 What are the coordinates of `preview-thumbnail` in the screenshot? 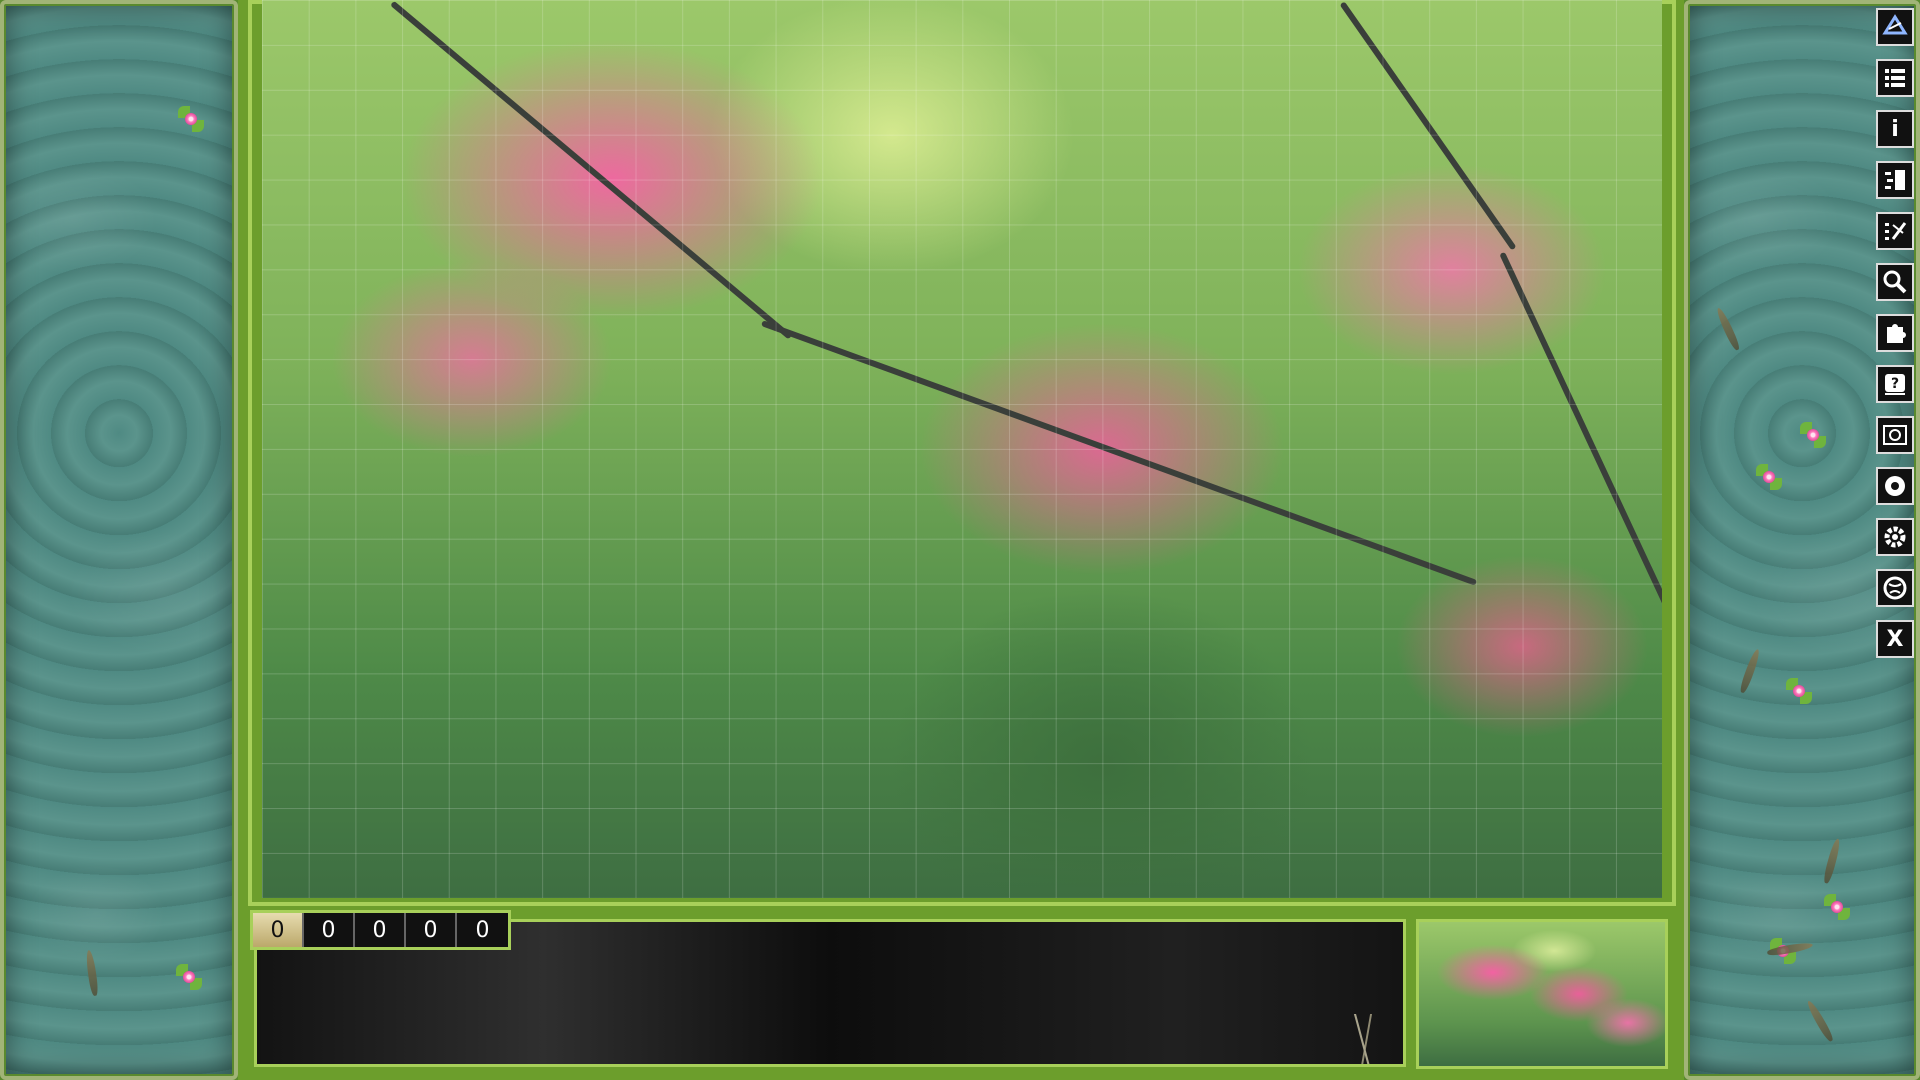 It's located at (1542, 994).